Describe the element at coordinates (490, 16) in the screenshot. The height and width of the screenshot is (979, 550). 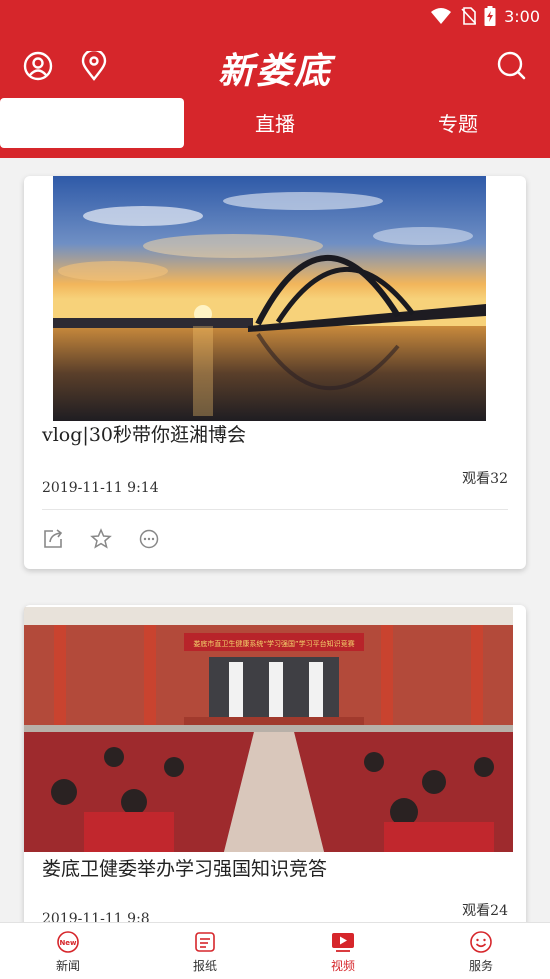
I see `battery-charging-icon` at that location.